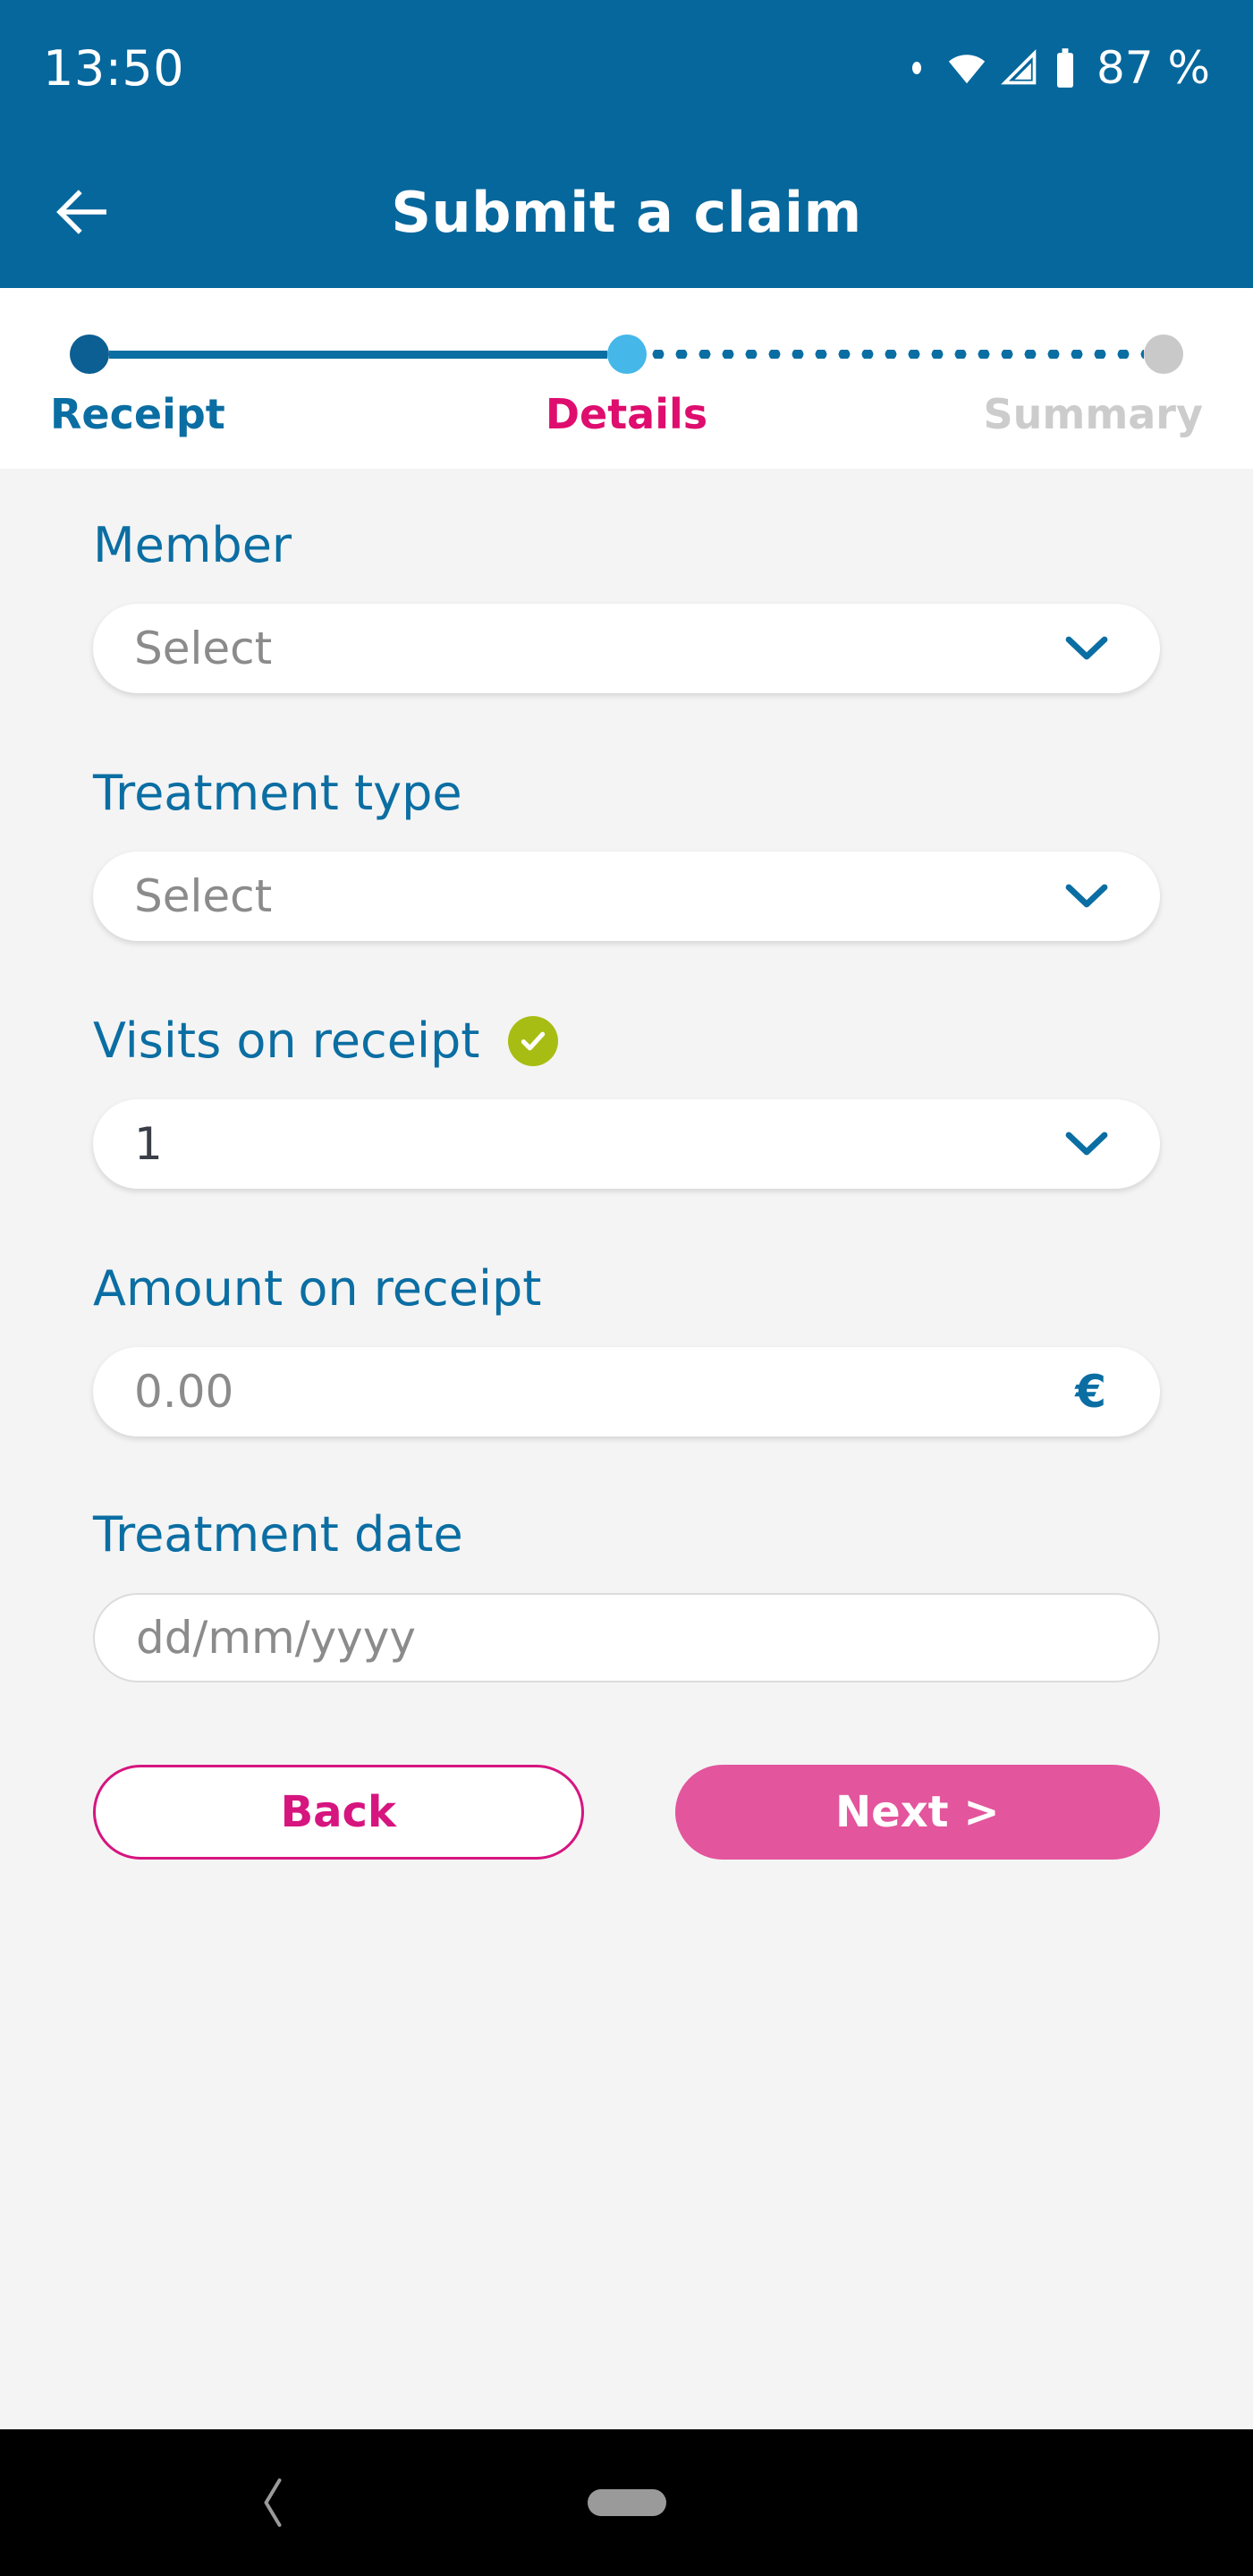 This screenshot has width=1253, height=2576. I want to click on field-label-amount-on-receipt: Amount on receipt, so click(317, 1288).